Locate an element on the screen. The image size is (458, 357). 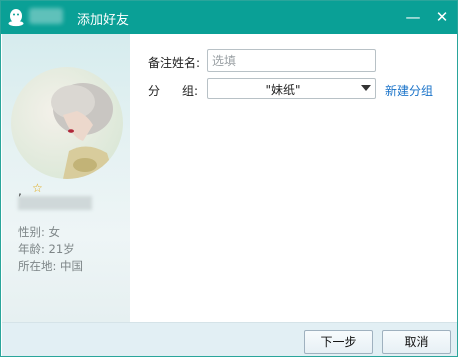
title-account-blur is located at coordinates (46, 16).